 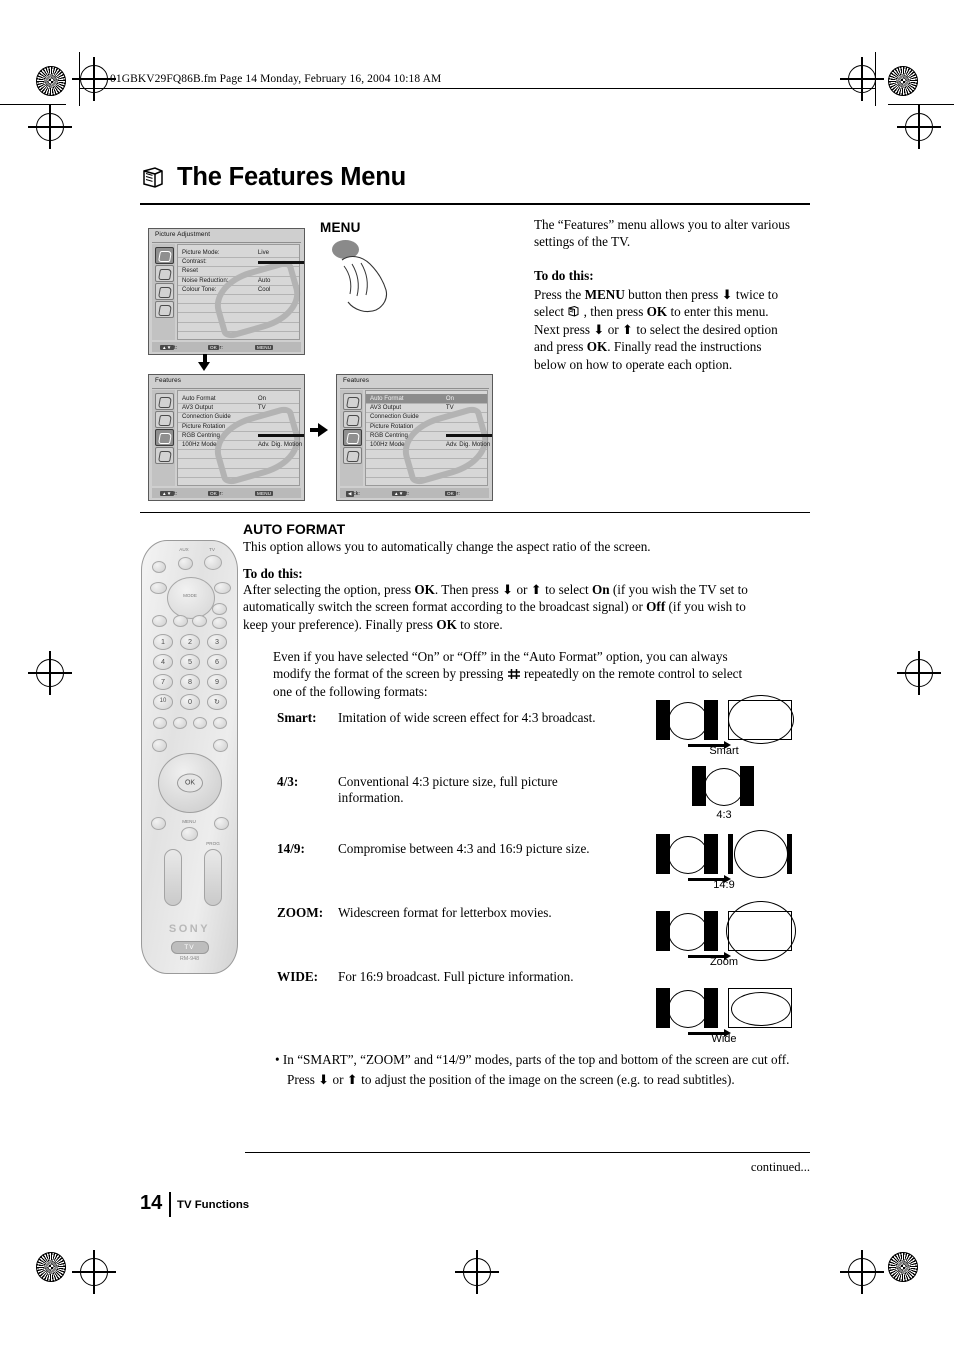 I want to click on remote-text-button, so click(x=159, y=621).